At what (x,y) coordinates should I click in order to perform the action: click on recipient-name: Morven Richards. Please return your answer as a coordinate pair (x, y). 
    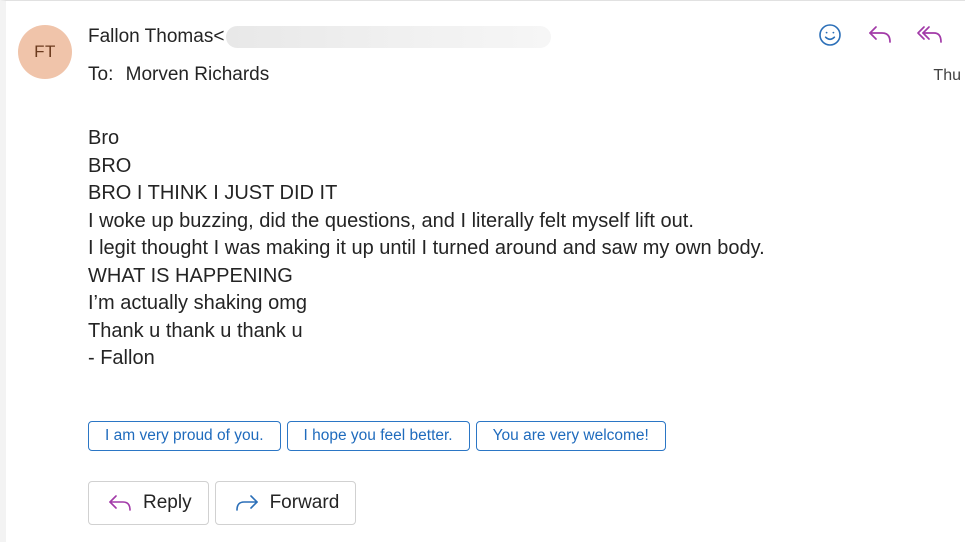
    Looking at the image, I should click on (198, 74).